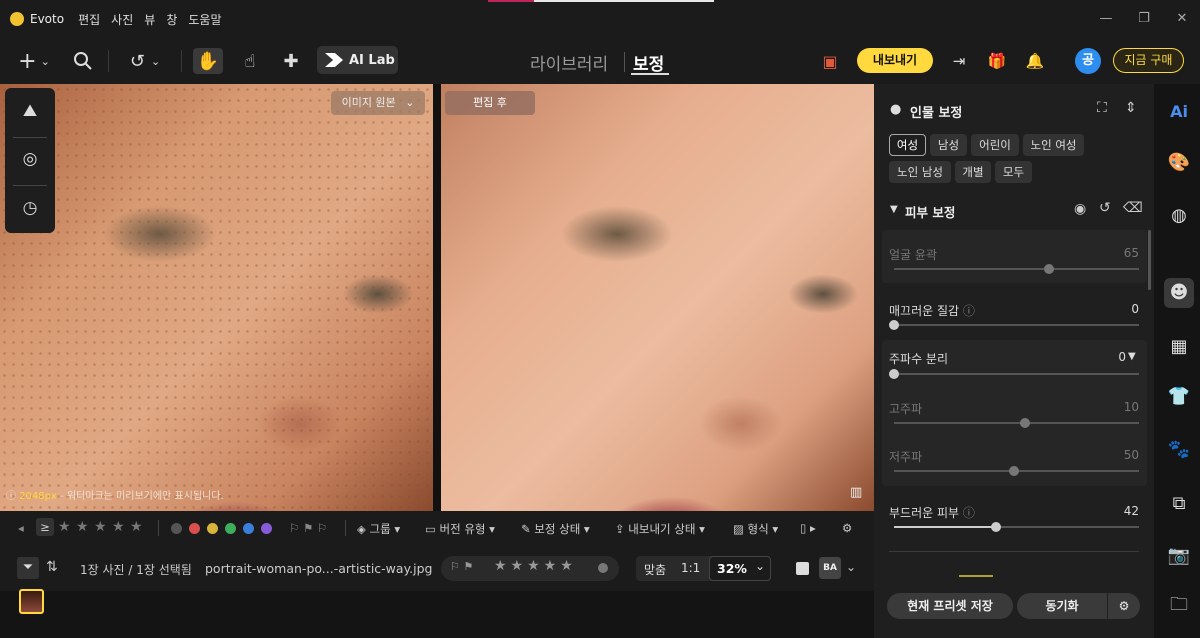  I want to click on color-label-red, so click(194, 528).